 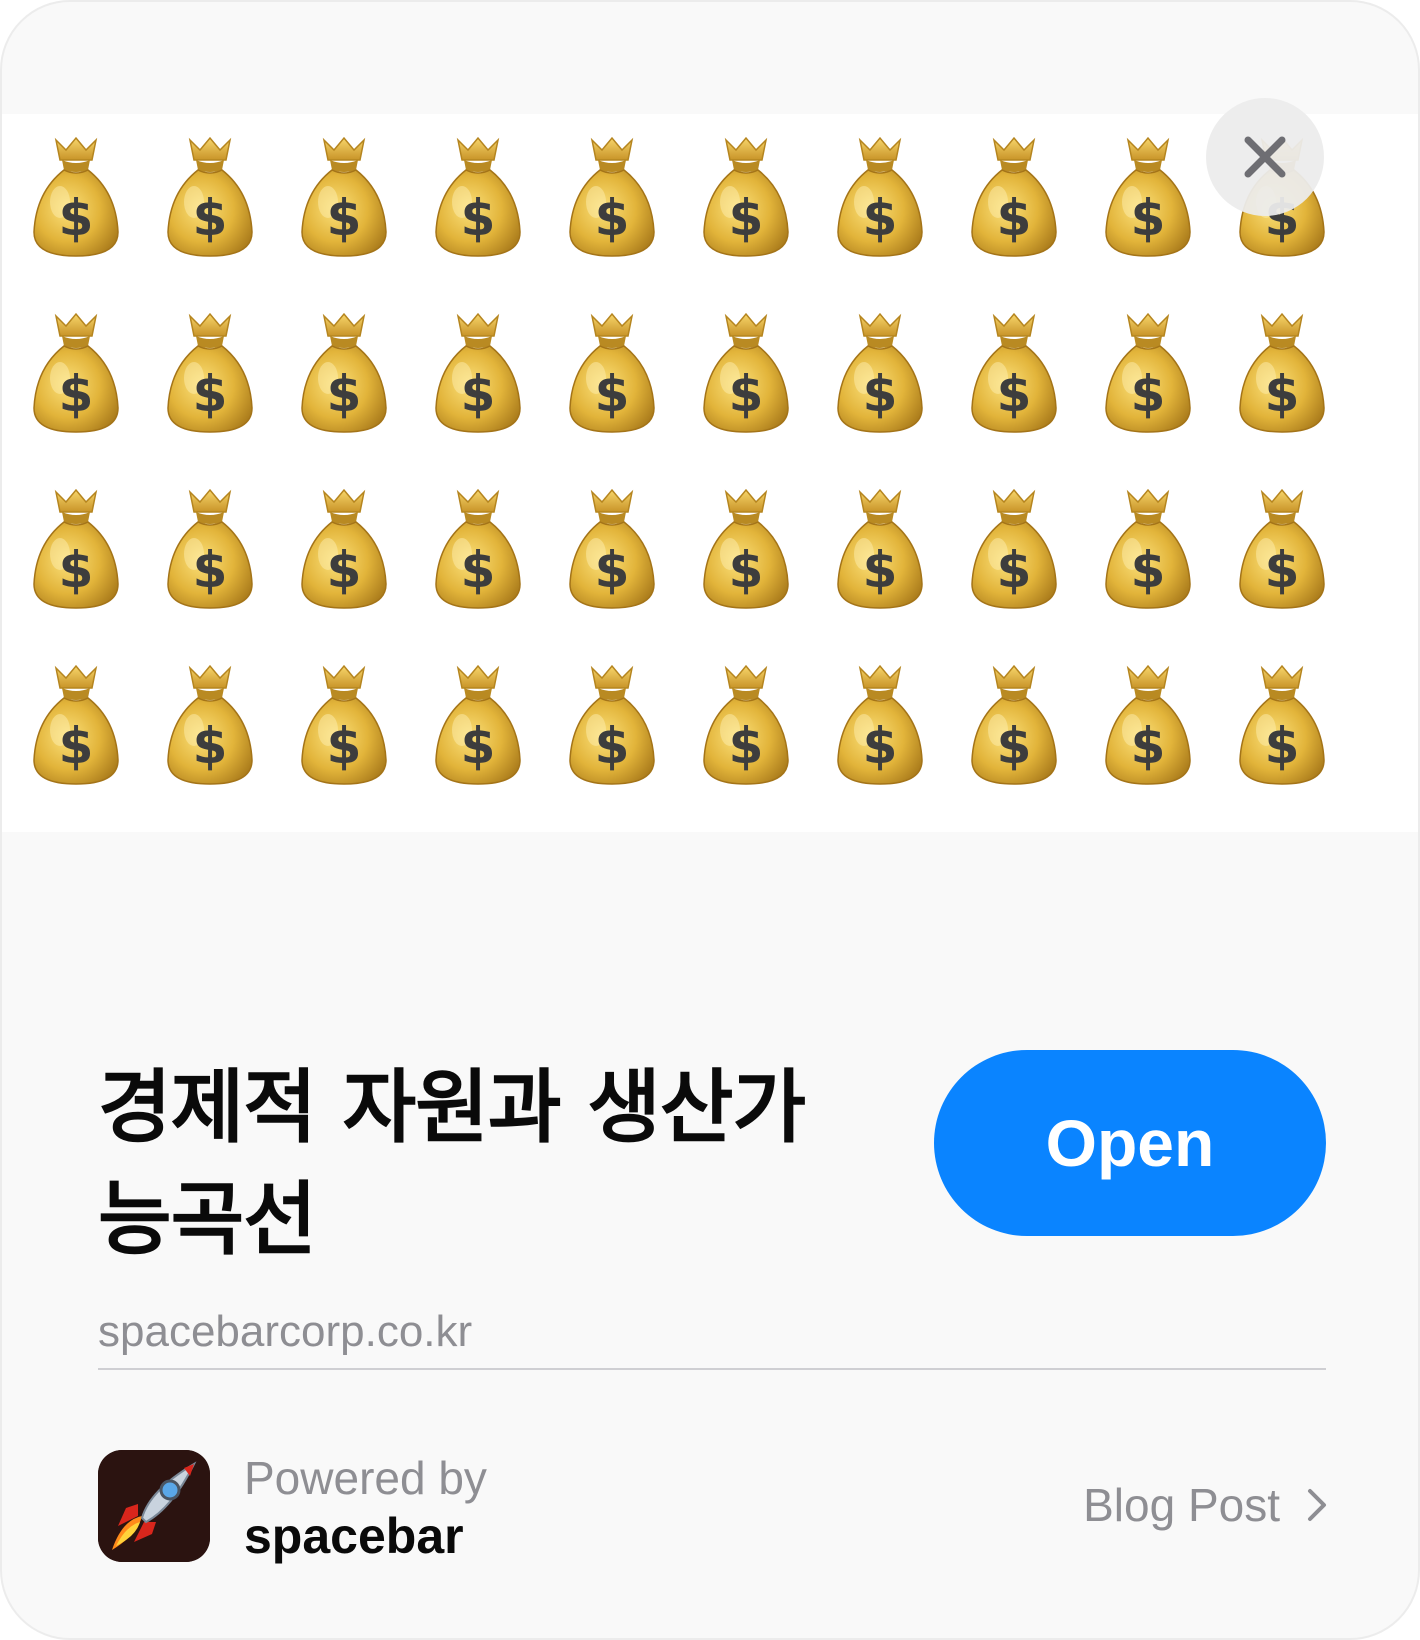 I want to click on brand-name: spacebar, so click(x=354, y=1536).